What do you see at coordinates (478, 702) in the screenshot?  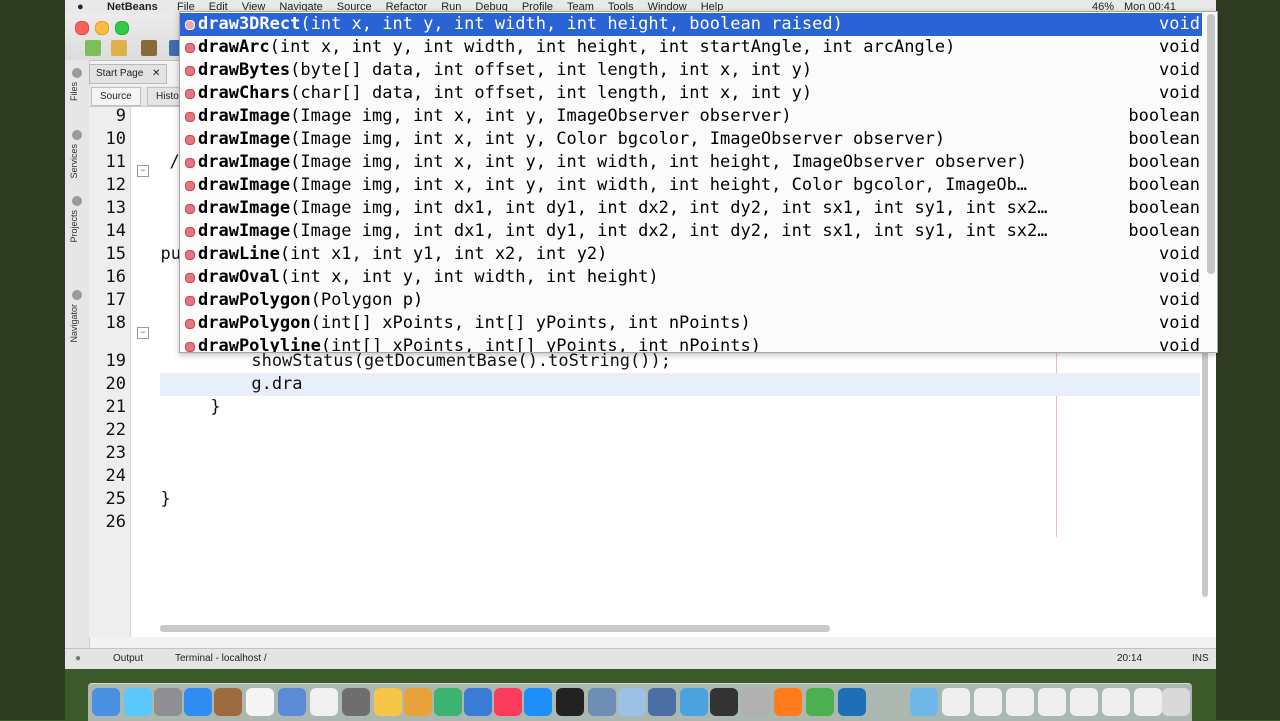 I see `keynote-icon` at bounding box center [478, 702].